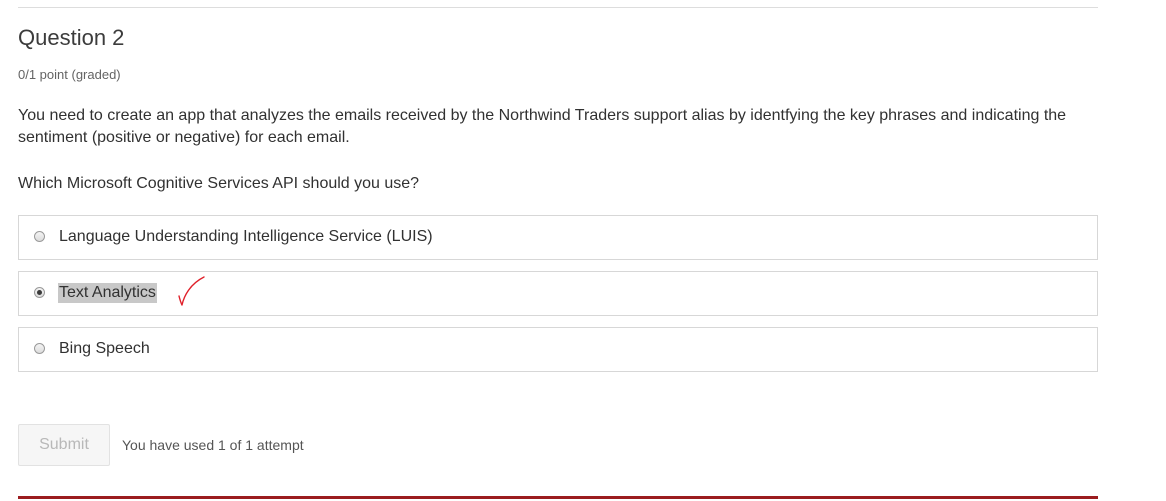  I want to click on option-bing-speech: Bing Speech, so click(558, 349).